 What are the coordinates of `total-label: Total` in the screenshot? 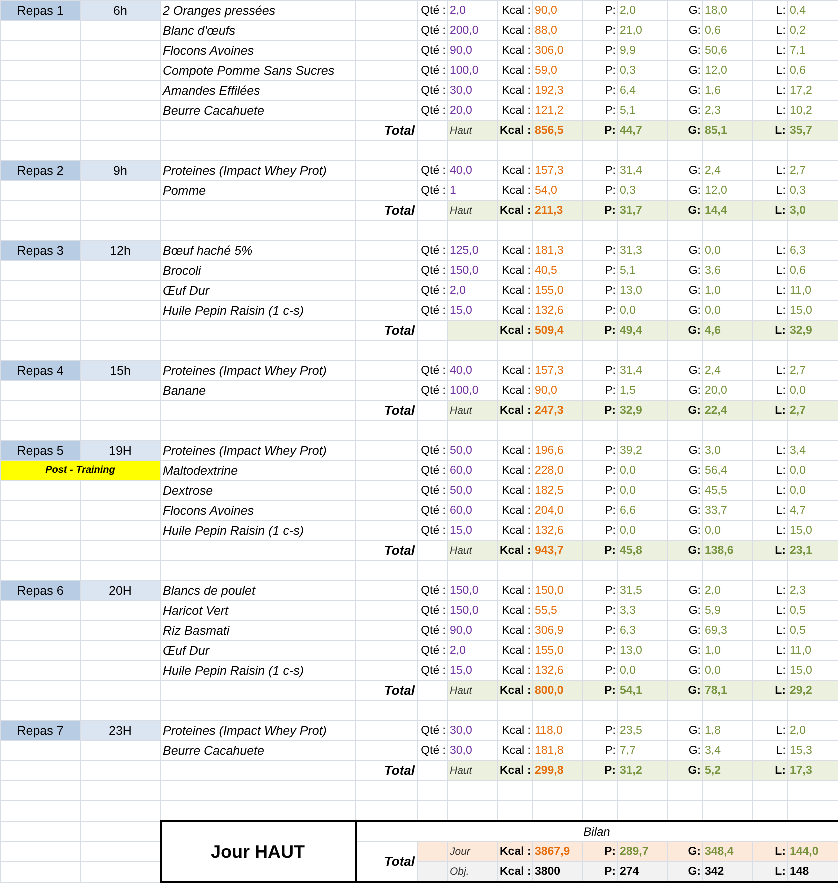 It's located at (387, 770).